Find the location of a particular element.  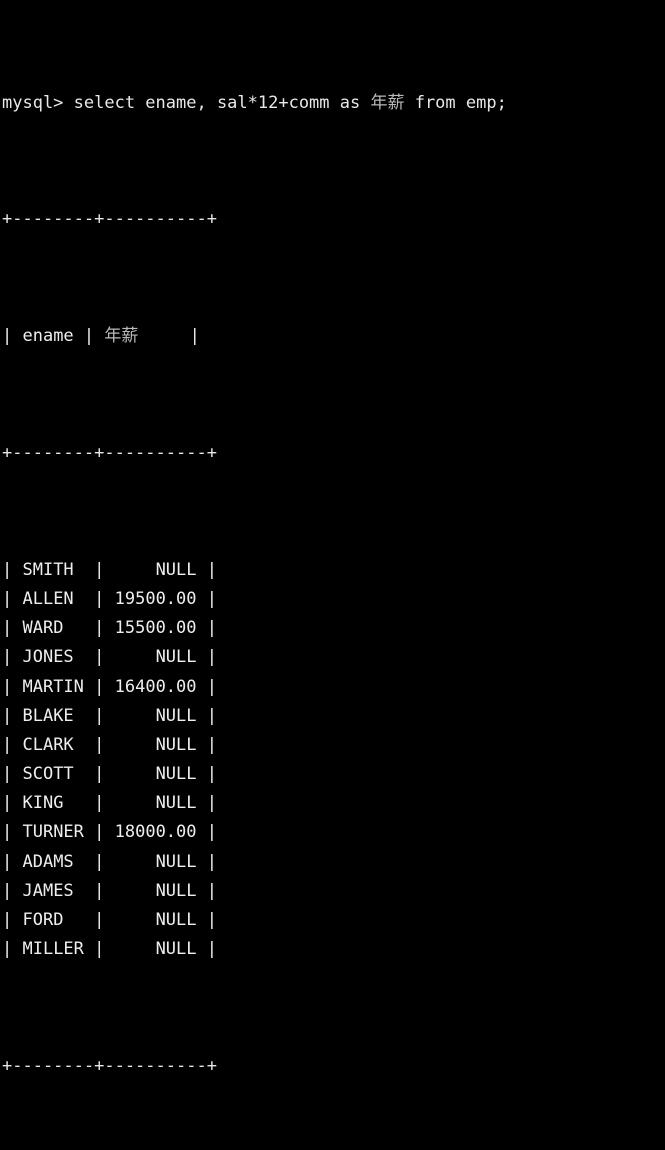

cell-ename: JAMES is located at coordinates (48, 890).